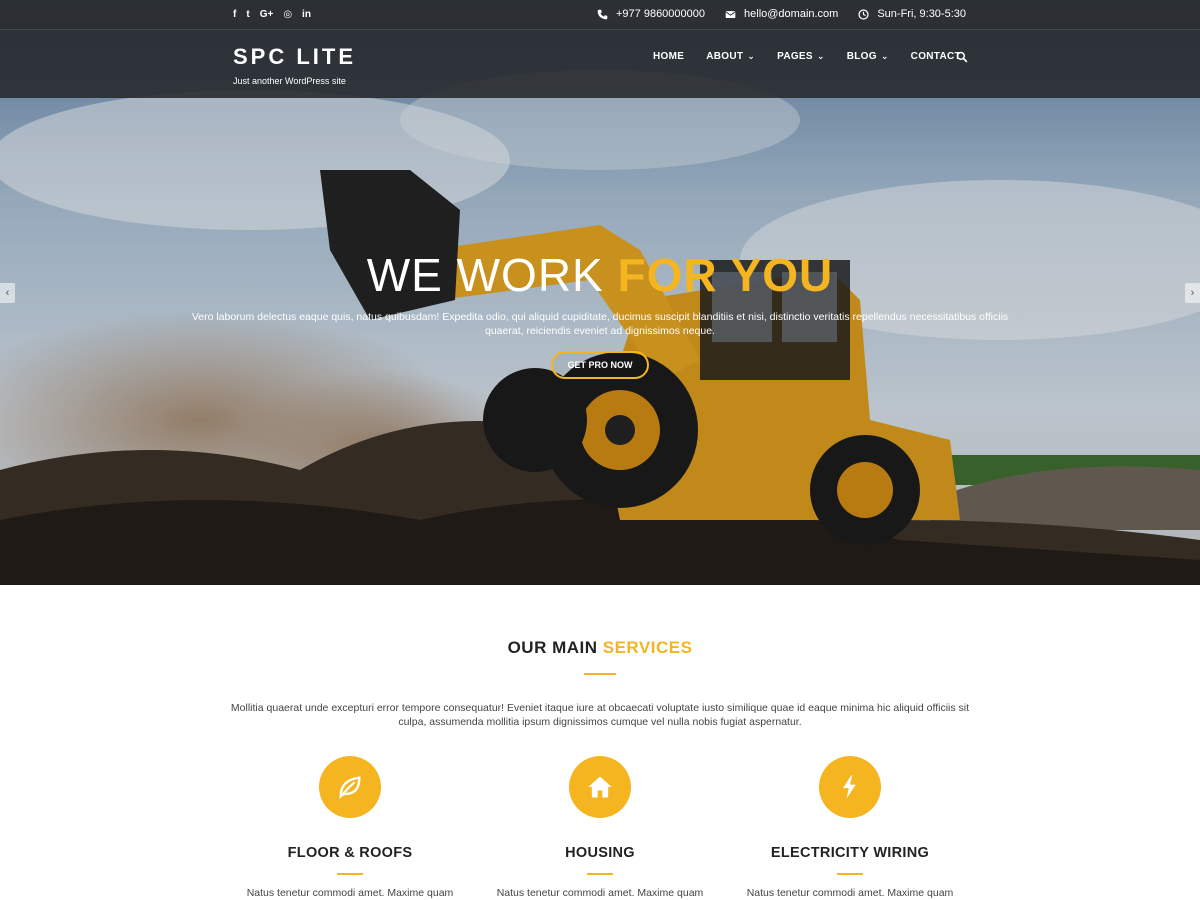 The height and width of the screenshot is (900, 1200). What do you see at coordinates (289, 81) in the screenshot?
I see `site-tagline: Just another WordPress site` at bounding box center [289, 81].